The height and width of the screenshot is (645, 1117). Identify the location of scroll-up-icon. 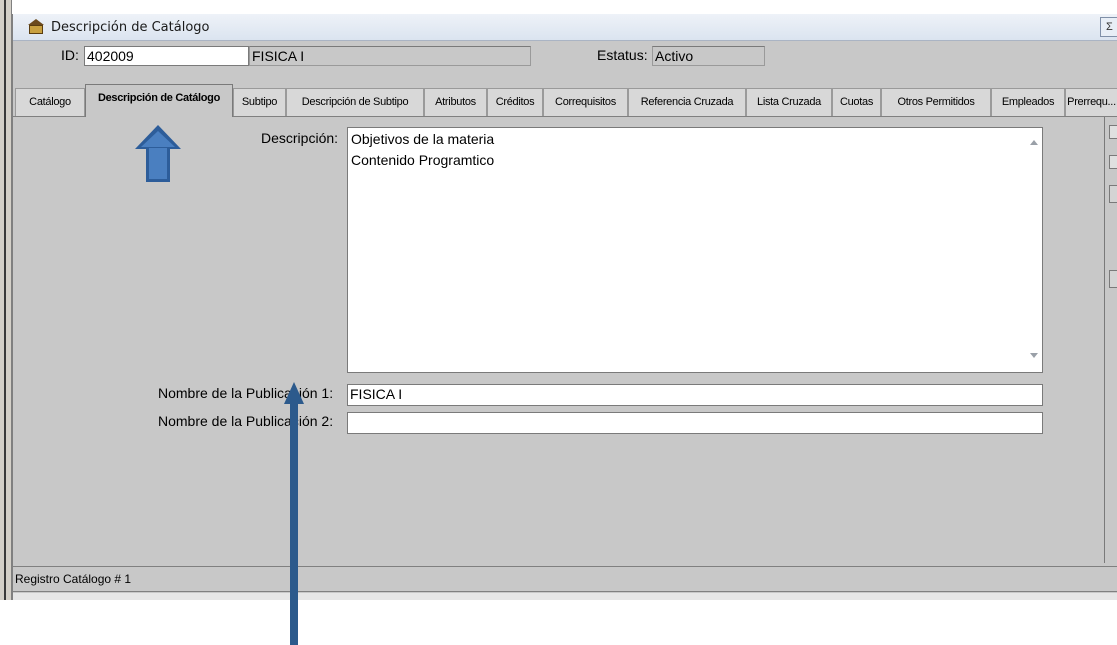
(1034, 142).